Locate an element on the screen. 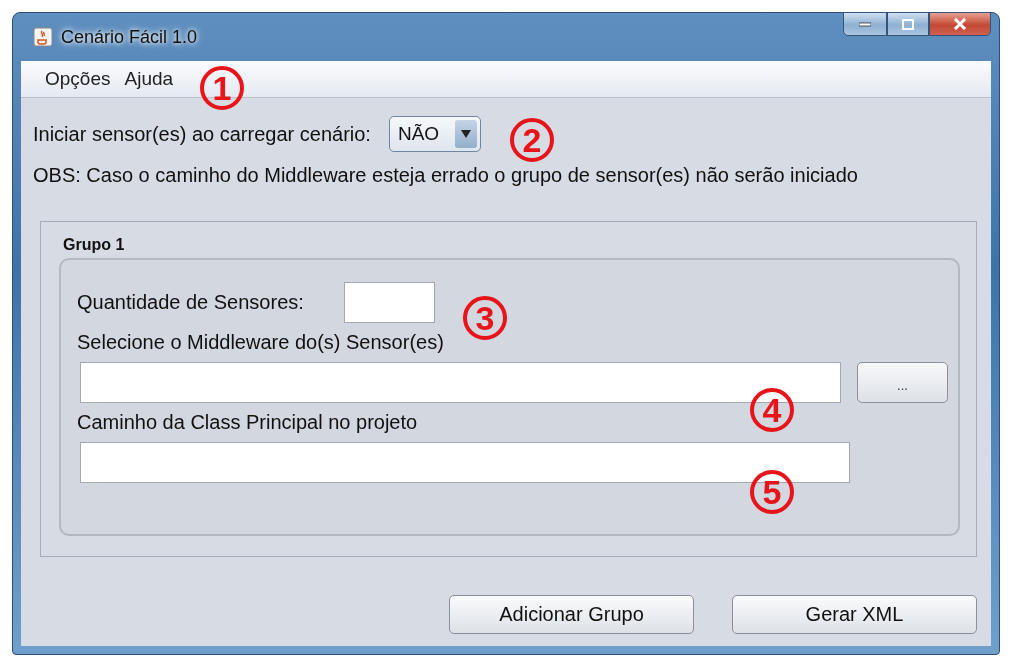 Image resolution: width=1009 pixels, height=661 pixels. group-title: Grupo 1 is located at coordinates (94, 245).